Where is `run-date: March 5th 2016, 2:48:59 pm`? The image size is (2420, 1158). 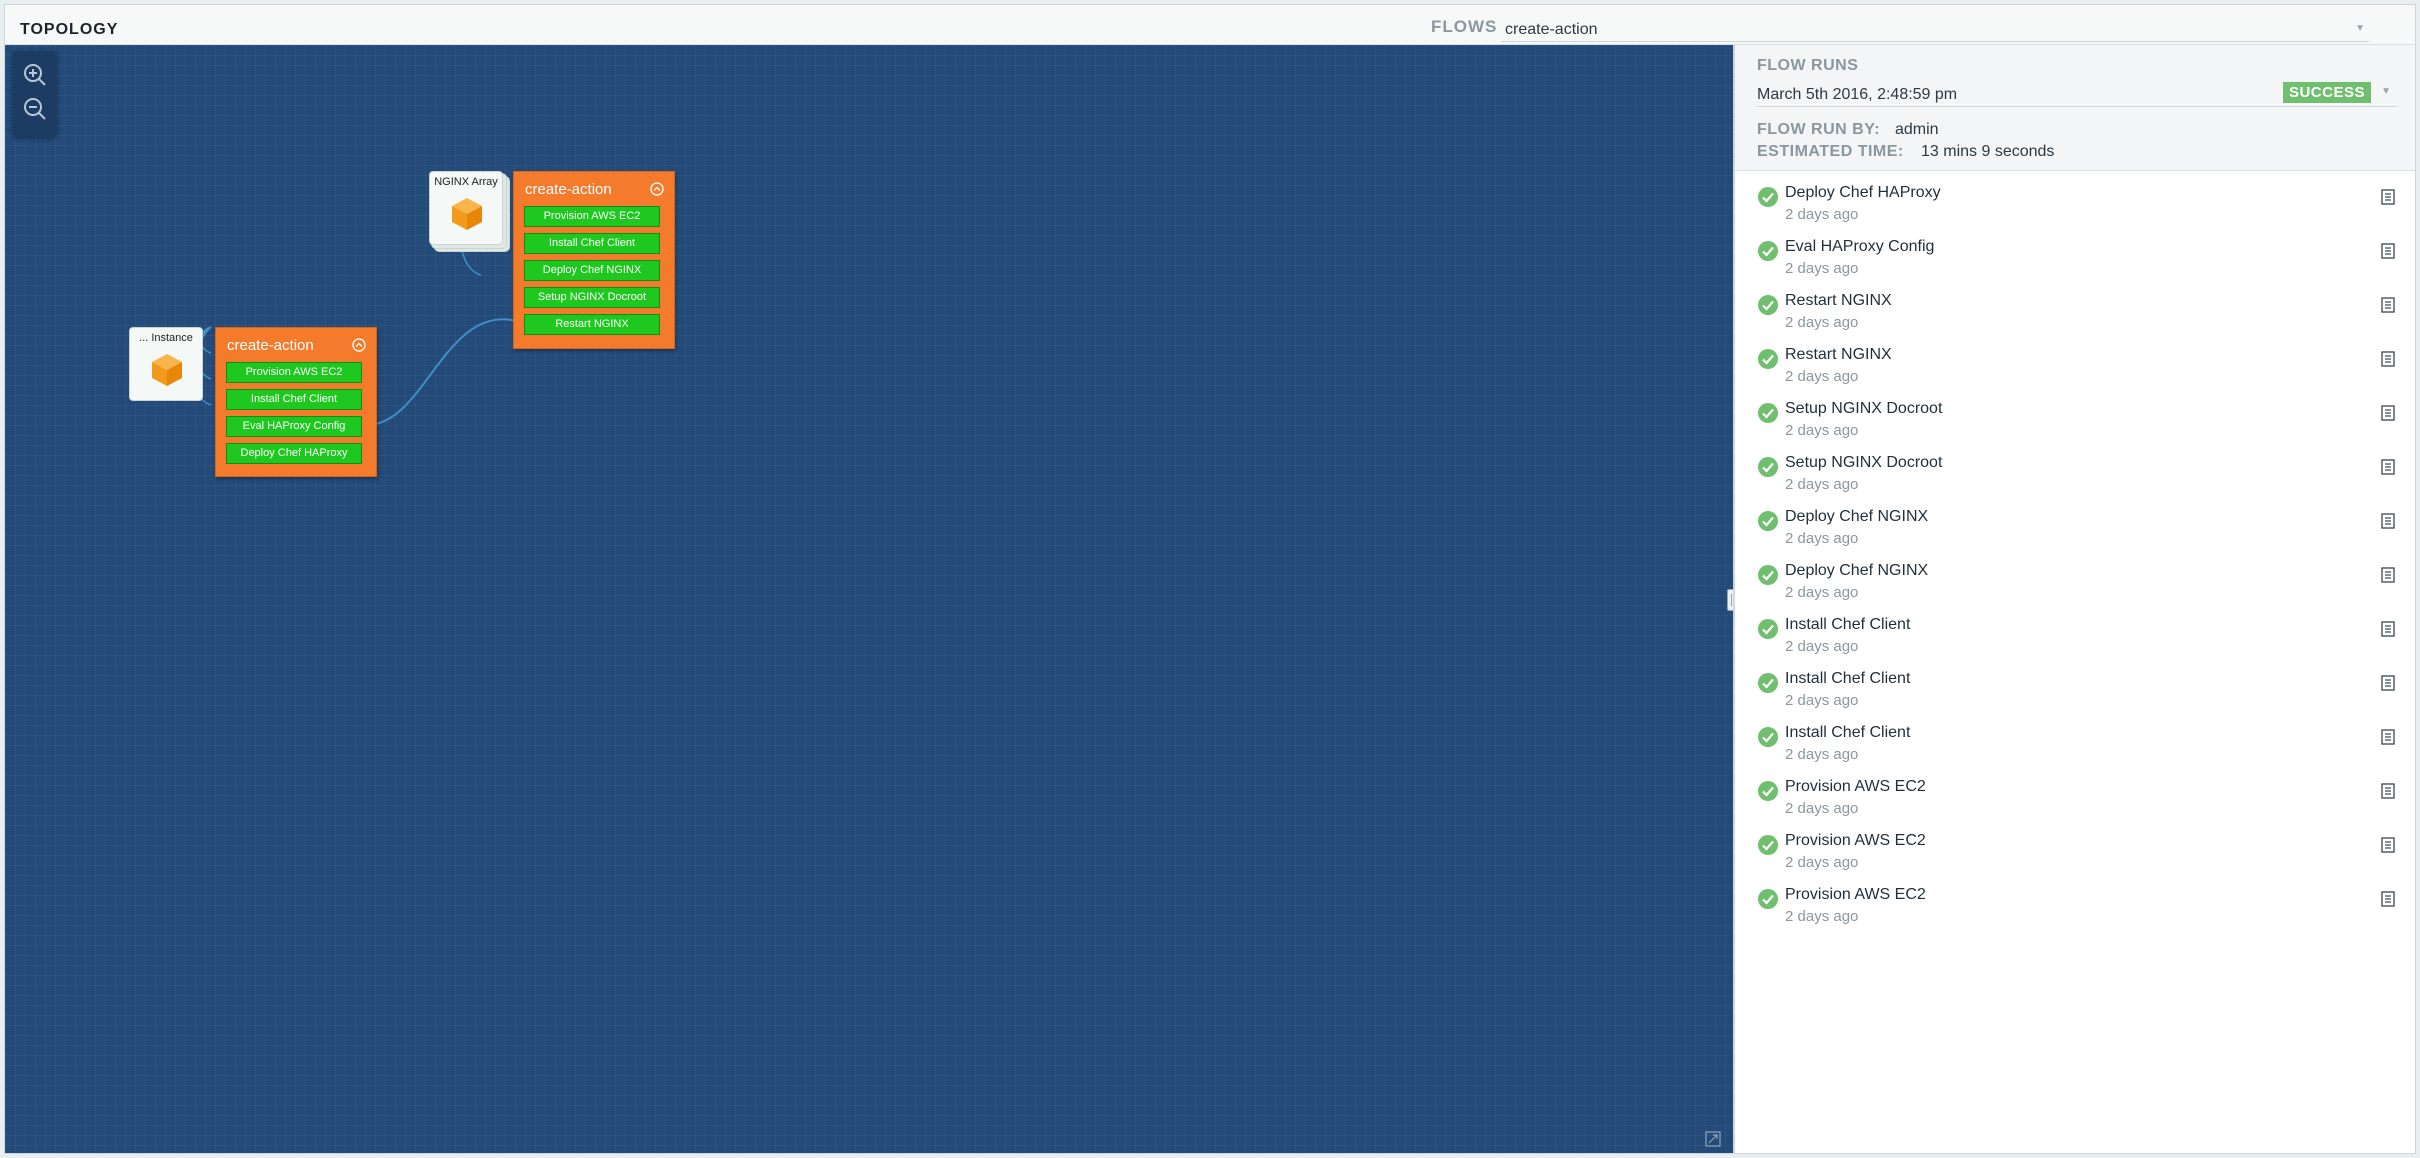
run-date: March 5th 2016, 2:48:59 pm is located at coordinates (1857, 94).